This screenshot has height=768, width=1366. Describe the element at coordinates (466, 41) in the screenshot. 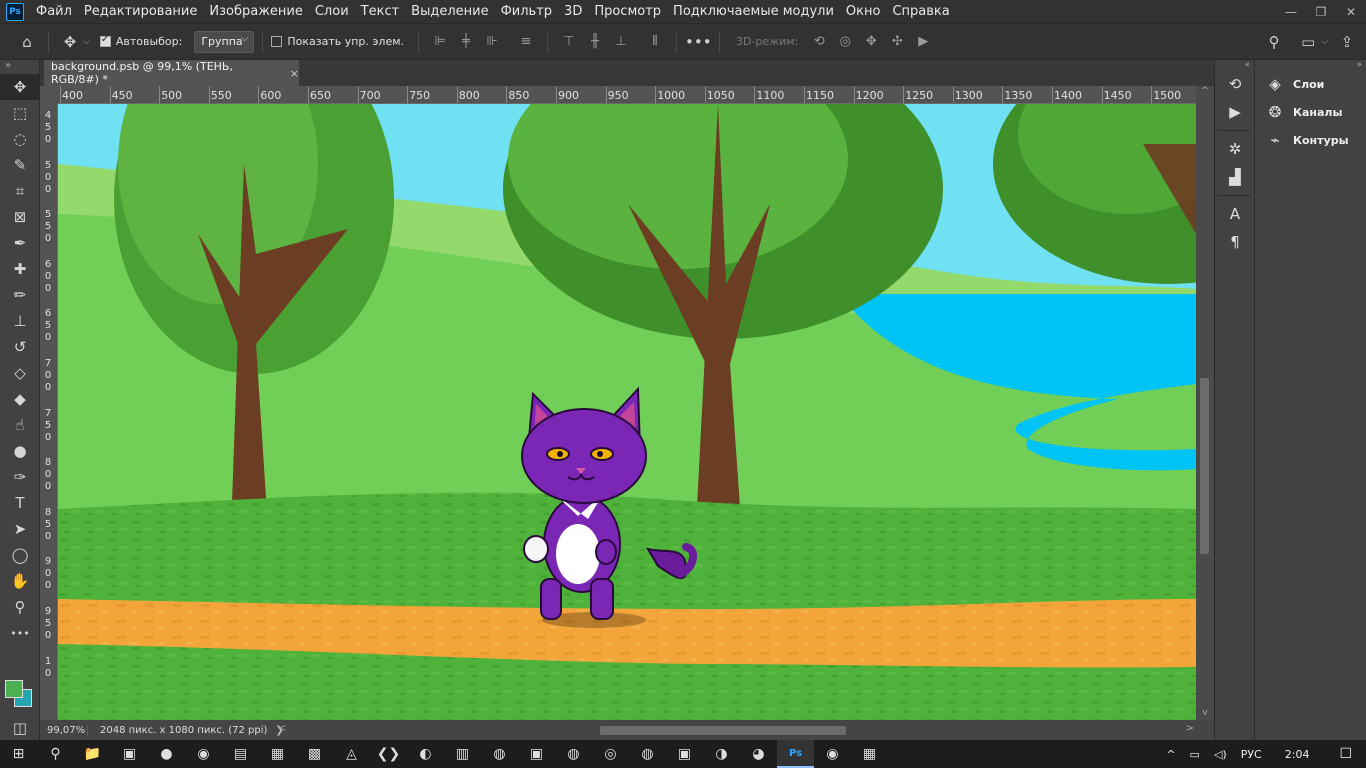

I see `align-hcenter-icon: ╪` at that location.